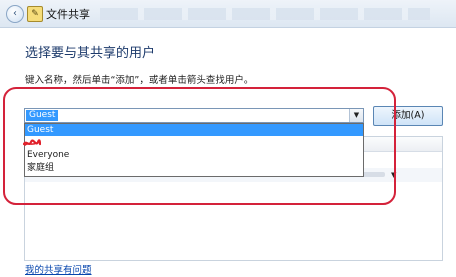  I want to click on page-title: 选择要与其共享的用户, so click(90, 53).